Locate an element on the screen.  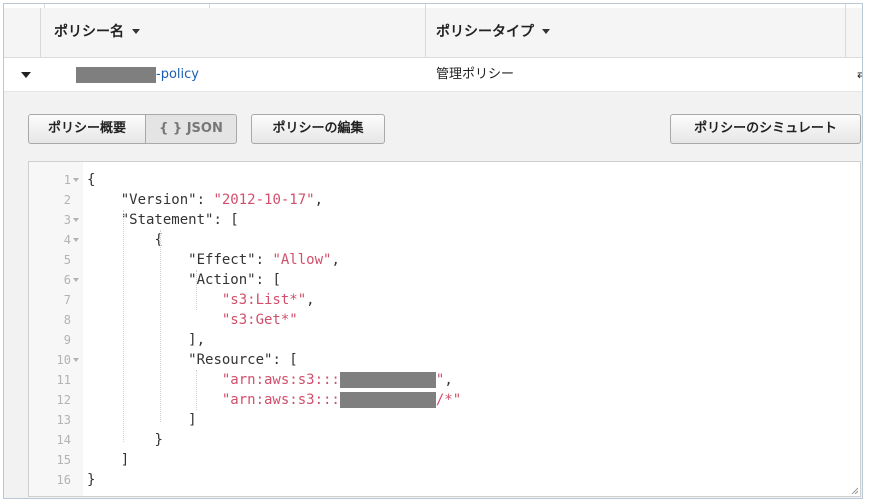
json-string: /*" is located at coordinates (448, 400).